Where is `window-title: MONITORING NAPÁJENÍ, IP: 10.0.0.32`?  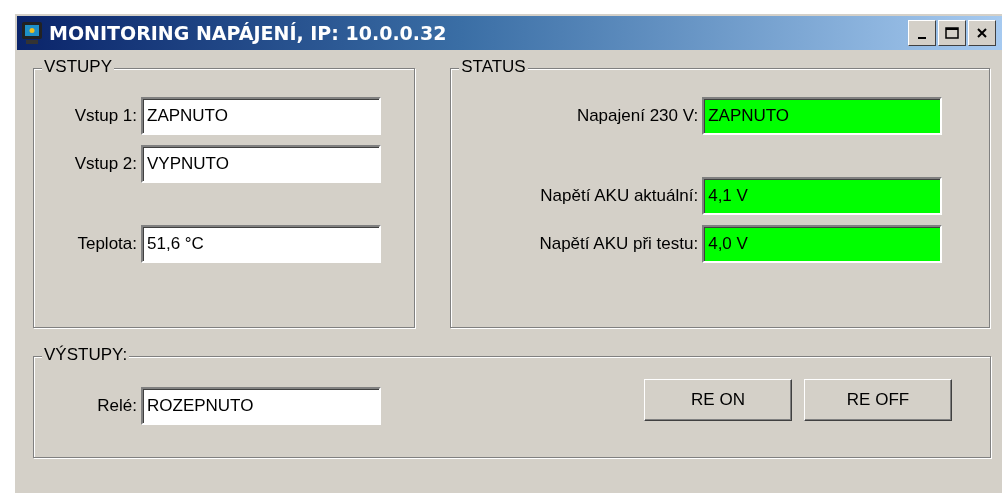
window-title: MONITORING NAPÁJENÍ, IP: 10.0.0.32 is located at coordinates (248, 33).